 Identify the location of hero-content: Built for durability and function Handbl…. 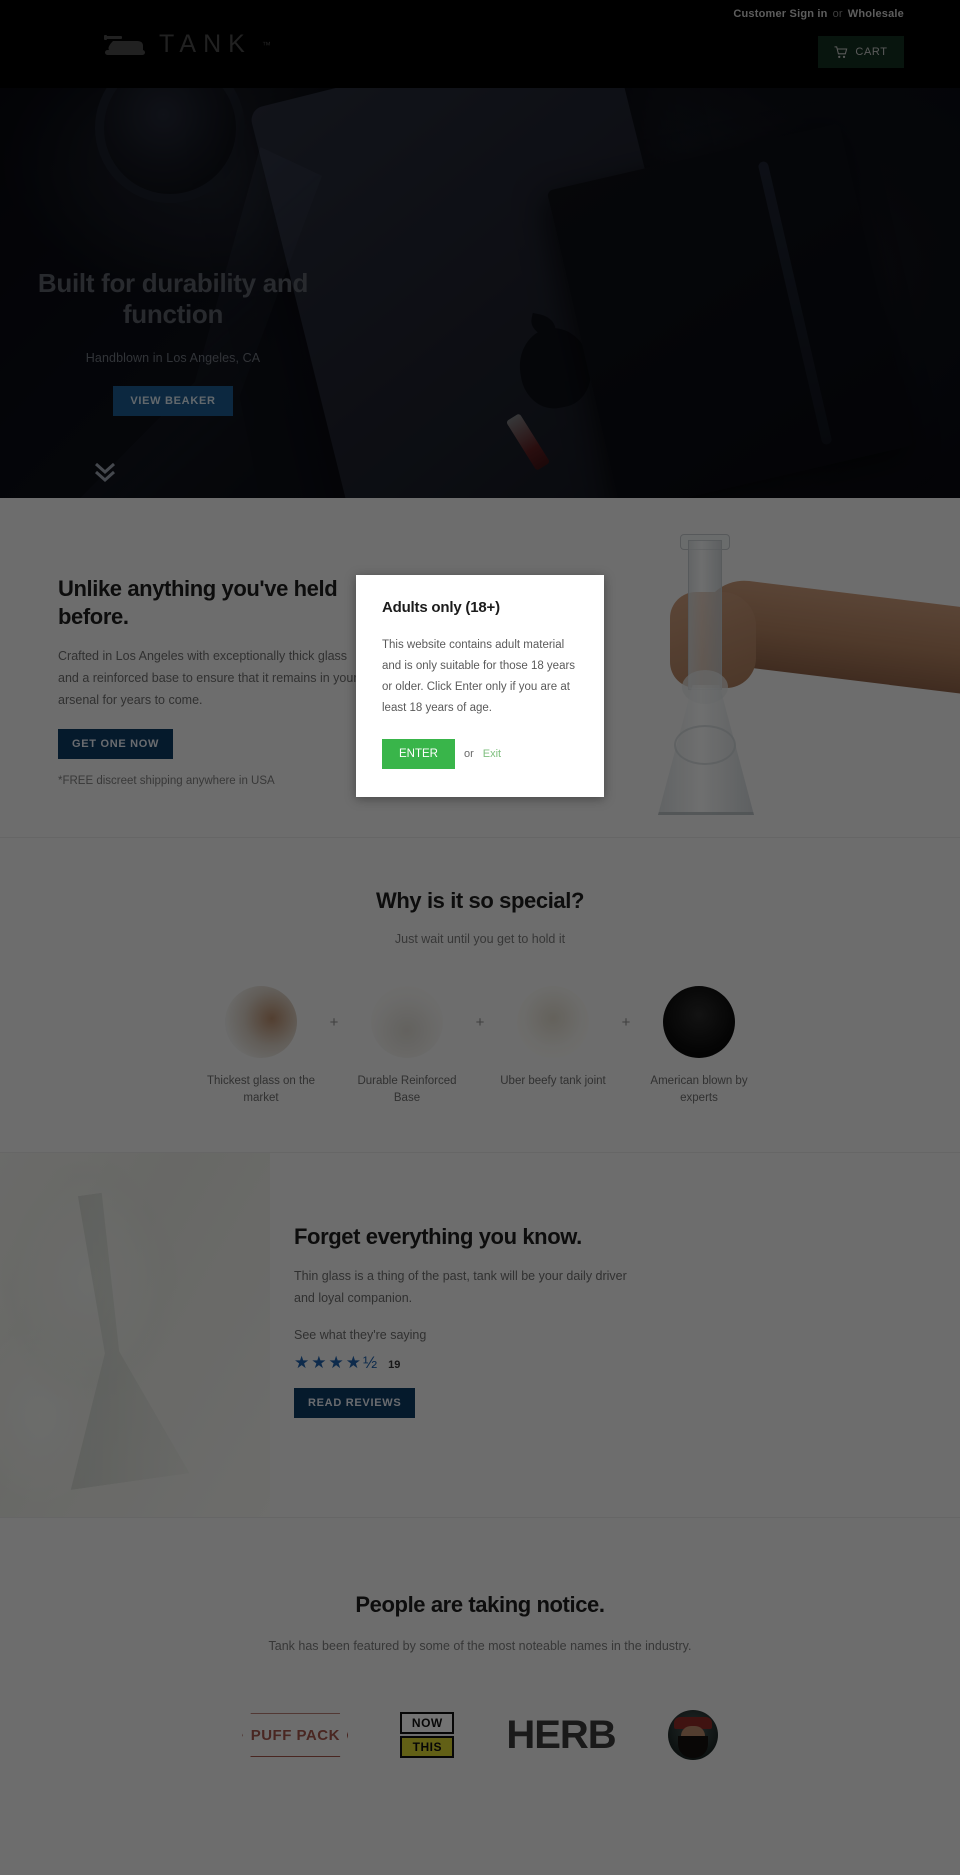
(173, 342).